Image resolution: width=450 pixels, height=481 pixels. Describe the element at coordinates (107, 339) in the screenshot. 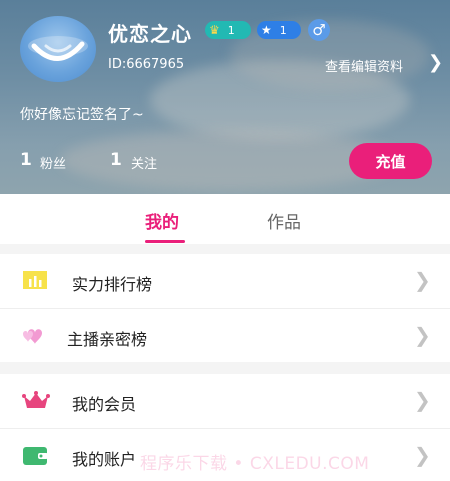

I see `menu-item-label: 主播亲密榜` at that location.